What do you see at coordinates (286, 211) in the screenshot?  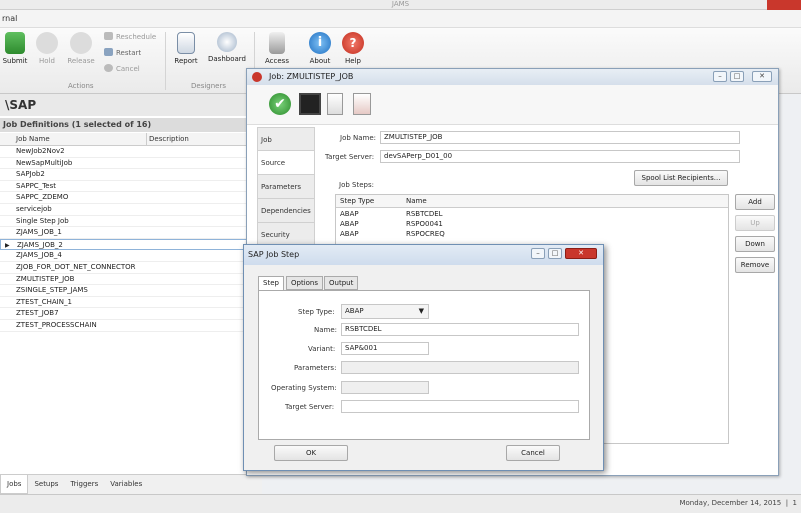 I see `tab-dependencies: Dependencies` at bounding box center [286, 211].